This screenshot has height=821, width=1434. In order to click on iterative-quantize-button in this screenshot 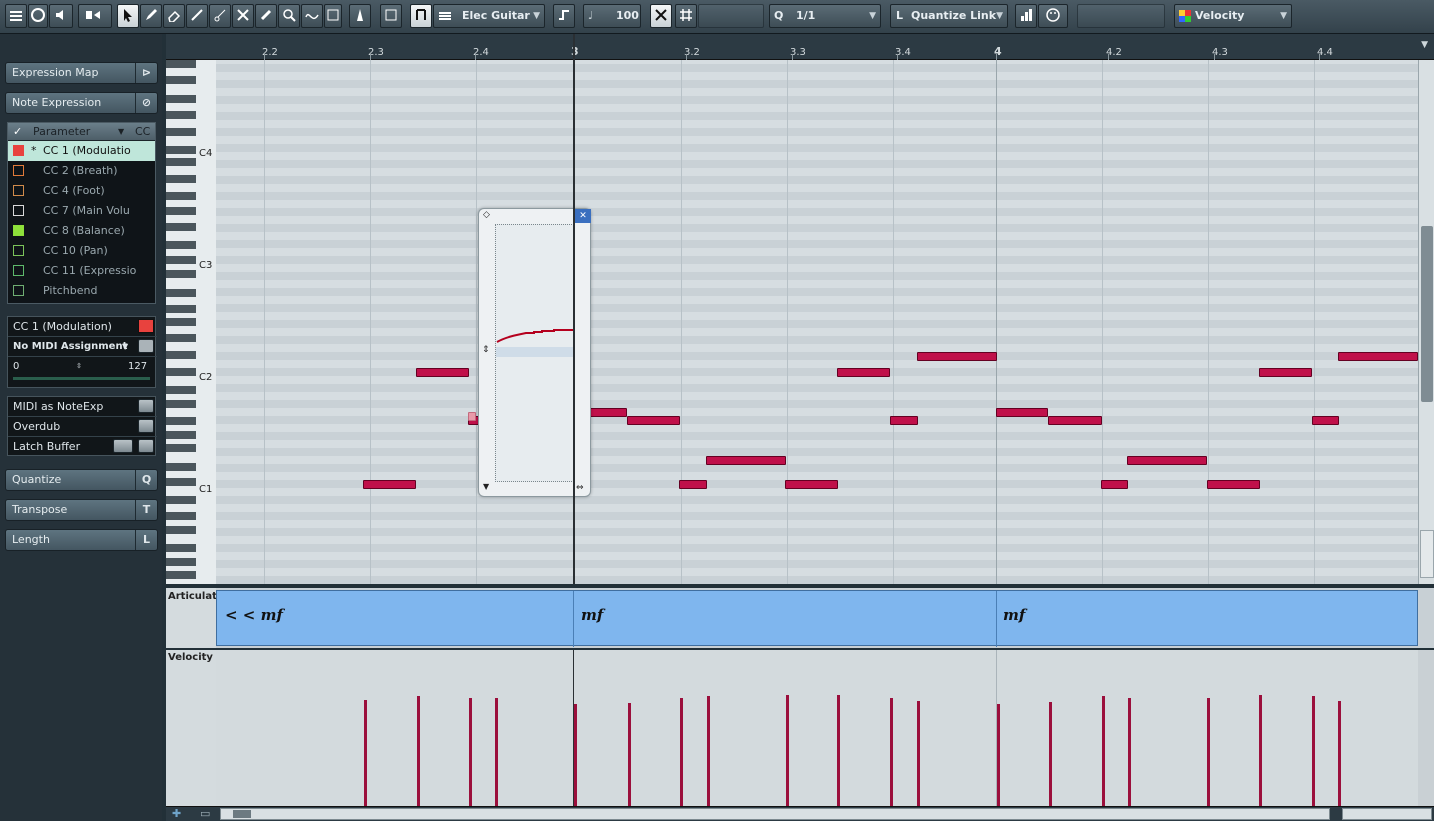, I will do `click(661, 16)`.